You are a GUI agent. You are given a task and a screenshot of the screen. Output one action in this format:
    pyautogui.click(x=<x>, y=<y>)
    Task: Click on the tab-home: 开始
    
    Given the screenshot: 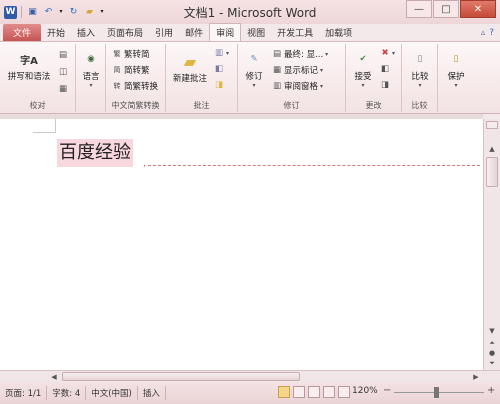 What is the action you would take?
    pyautogui.click(x=56, y=32)
    